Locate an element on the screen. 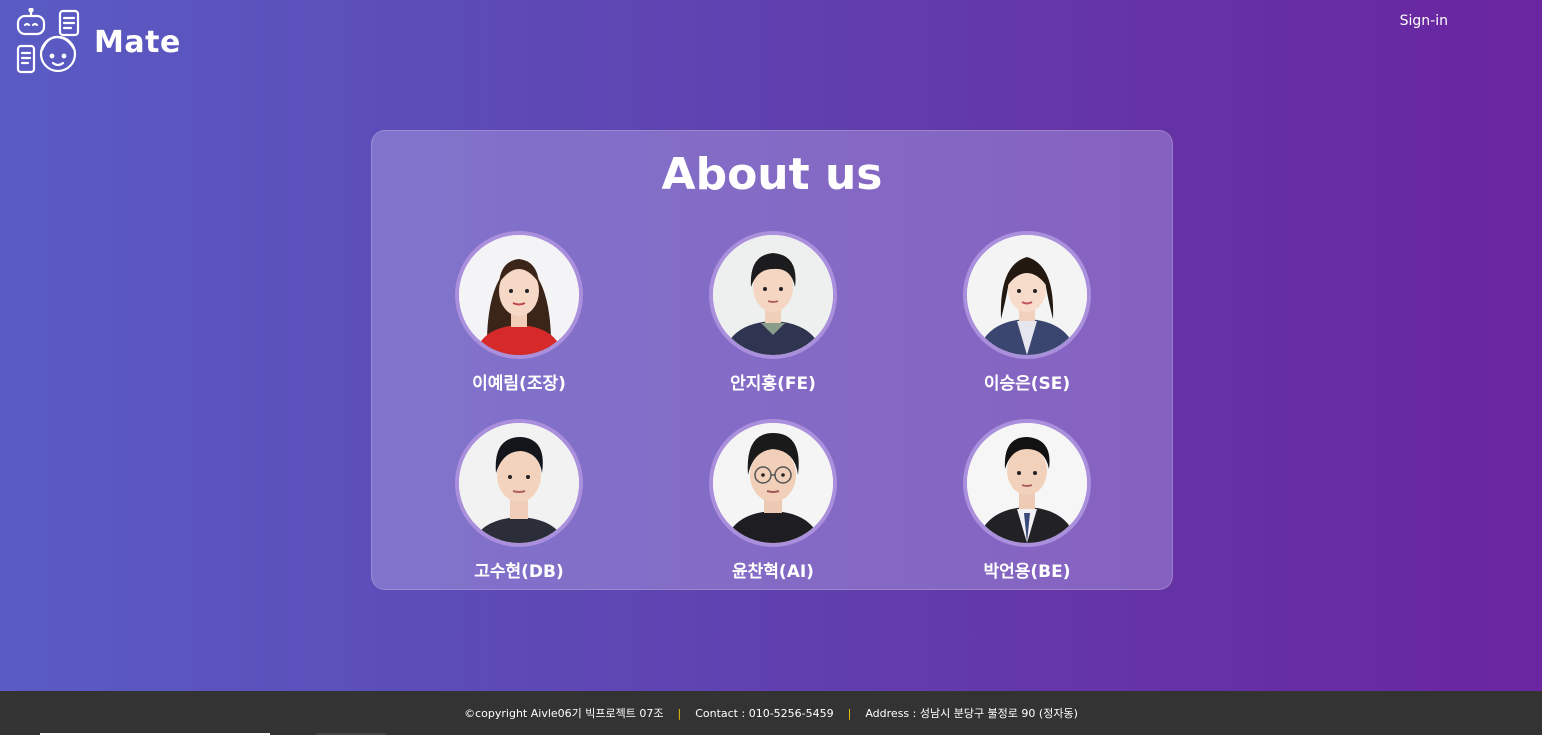 Image resolution: width=1542 pixels, height=735 pixels. member-name: 박언용(BE) is located at coordinates (1027, 572).